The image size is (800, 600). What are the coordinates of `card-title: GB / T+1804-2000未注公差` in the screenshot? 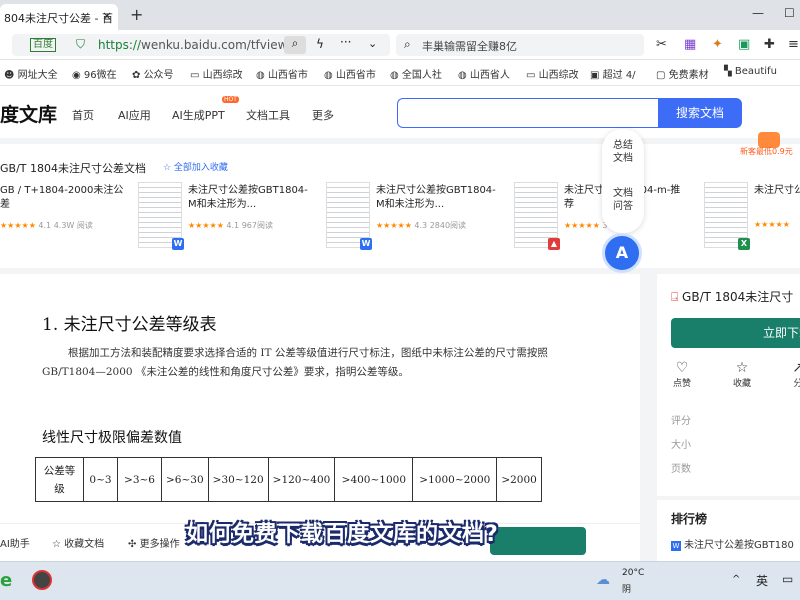 It's located at (62, 197).